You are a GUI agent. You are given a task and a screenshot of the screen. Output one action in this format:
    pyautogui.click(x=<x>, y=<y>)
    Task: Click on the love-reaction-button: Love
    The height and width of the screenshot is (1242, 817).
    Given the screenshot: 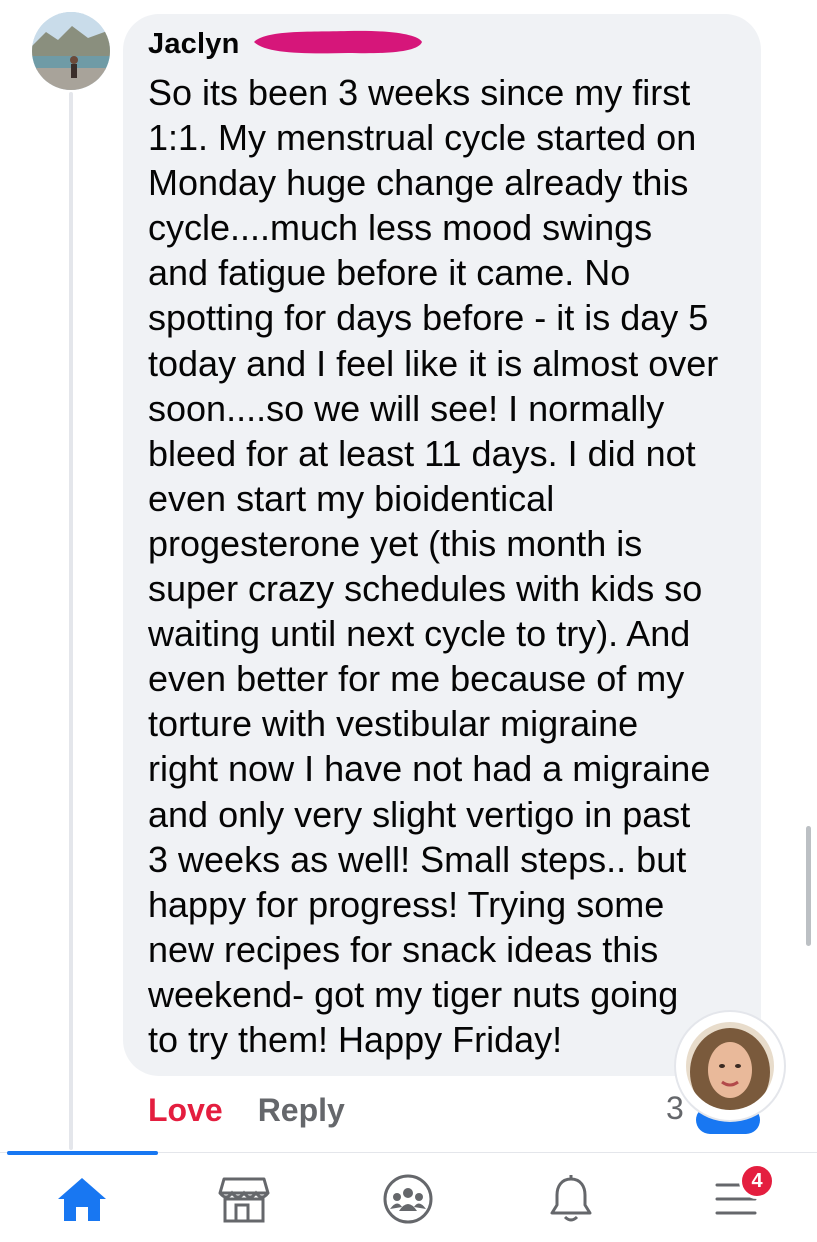 What is the action you would take?
    pyautogui.click(x=185, y=1110)
    